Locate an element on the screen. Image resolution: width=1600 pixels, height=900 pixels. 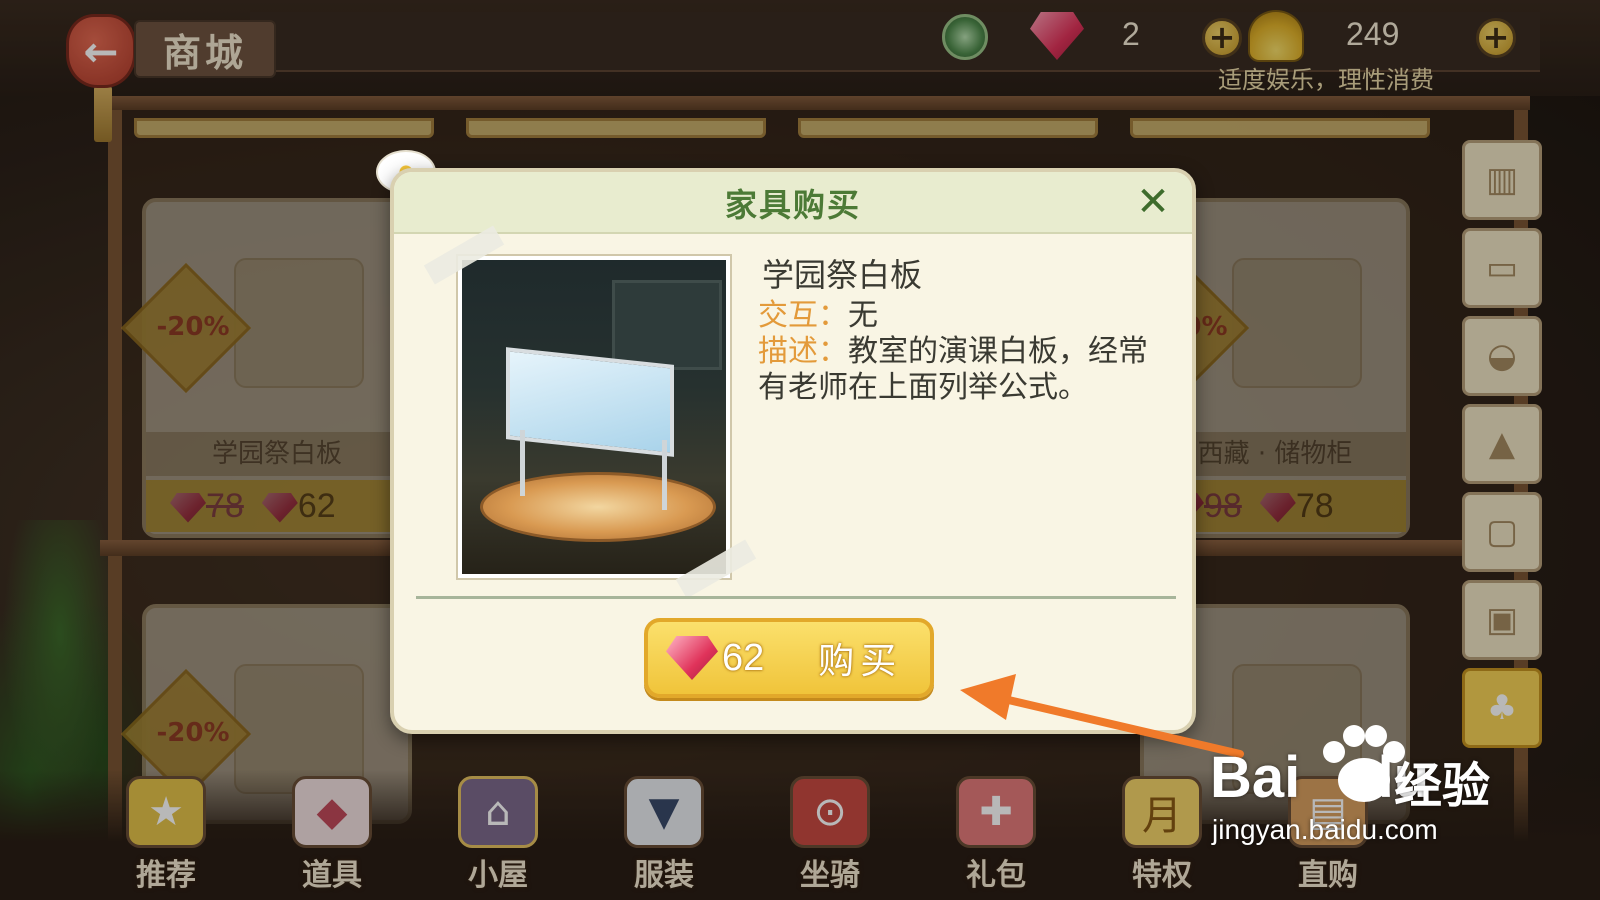
watermark-brand: 经验 is located at coordinates (1442, 786).